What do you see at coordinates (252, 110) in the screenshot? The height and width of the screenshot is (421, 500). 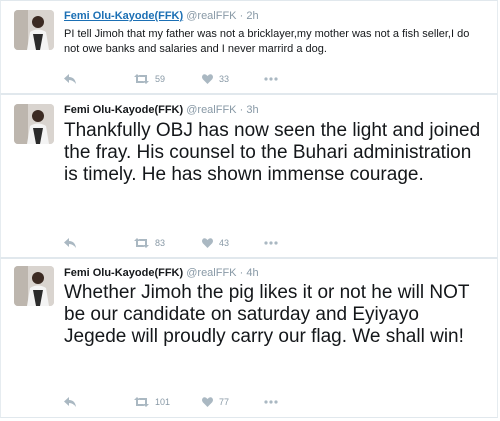 I see `timestamp: 3h` at bounding box center [252, 110].